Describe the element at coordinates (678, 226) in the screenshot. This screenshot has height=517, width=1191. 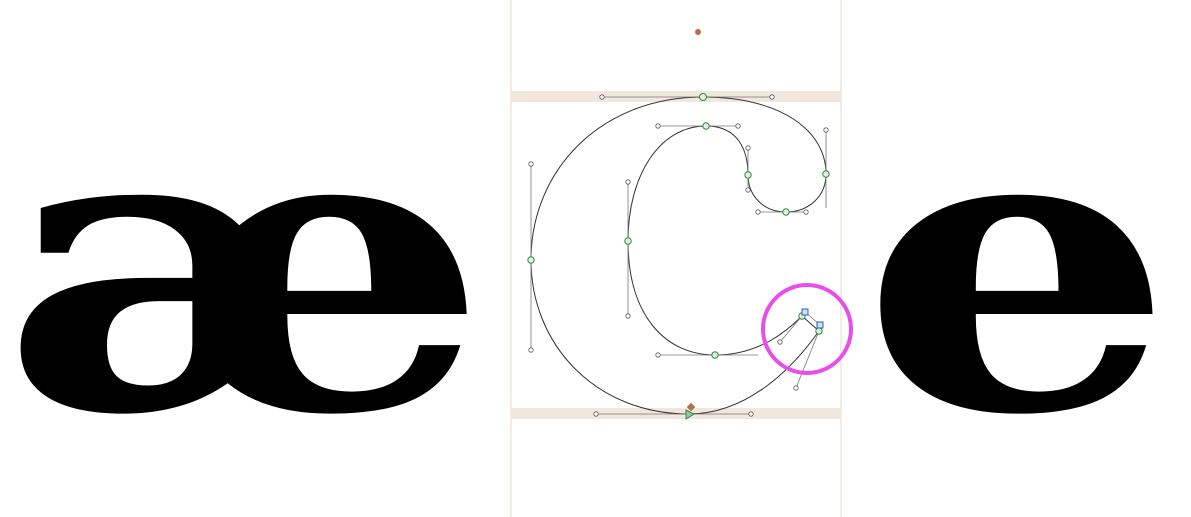
I see `on-curve-nodes` at that location.